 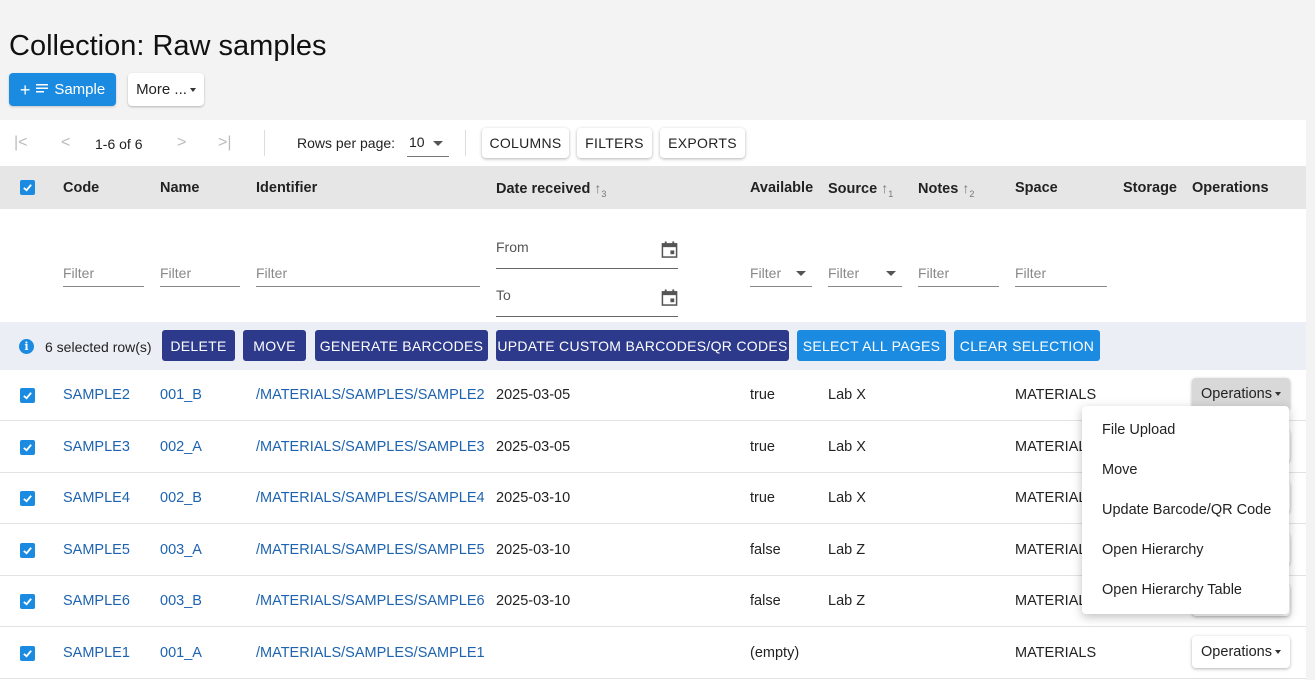 What do you see at coordinates (181, 653) in the screenshot?
I see `name-link: 001_A` at bounding box center [181, 653].